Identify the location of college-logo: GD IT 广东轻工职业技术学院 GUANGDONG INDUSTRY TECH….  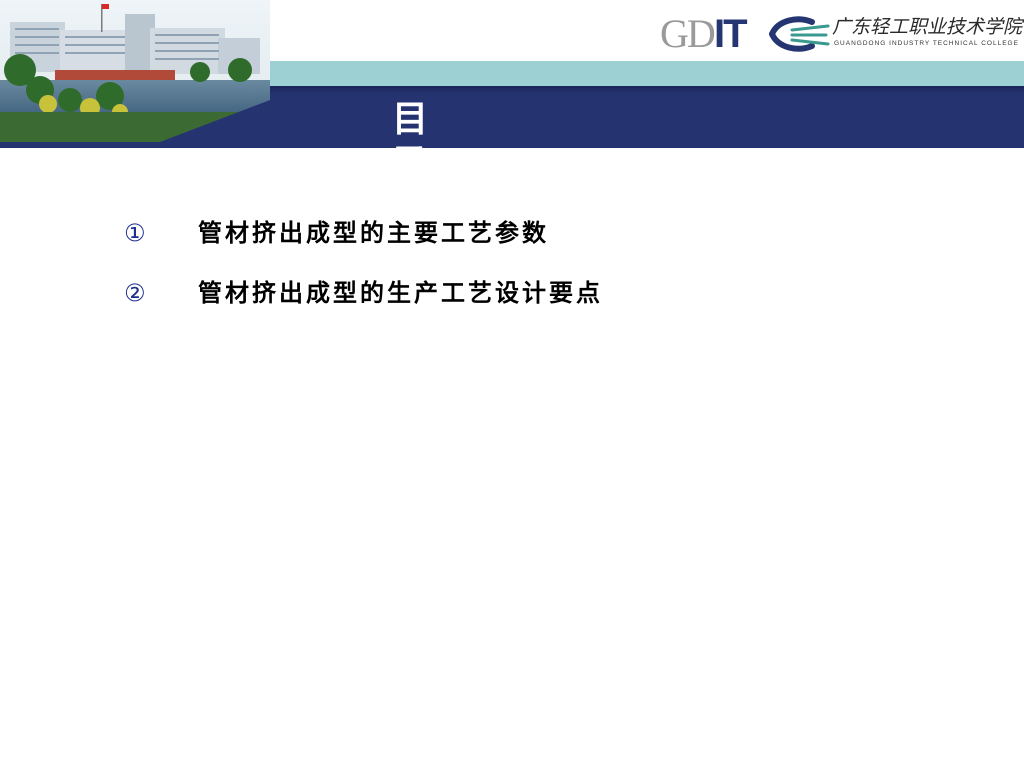
(841, 33).